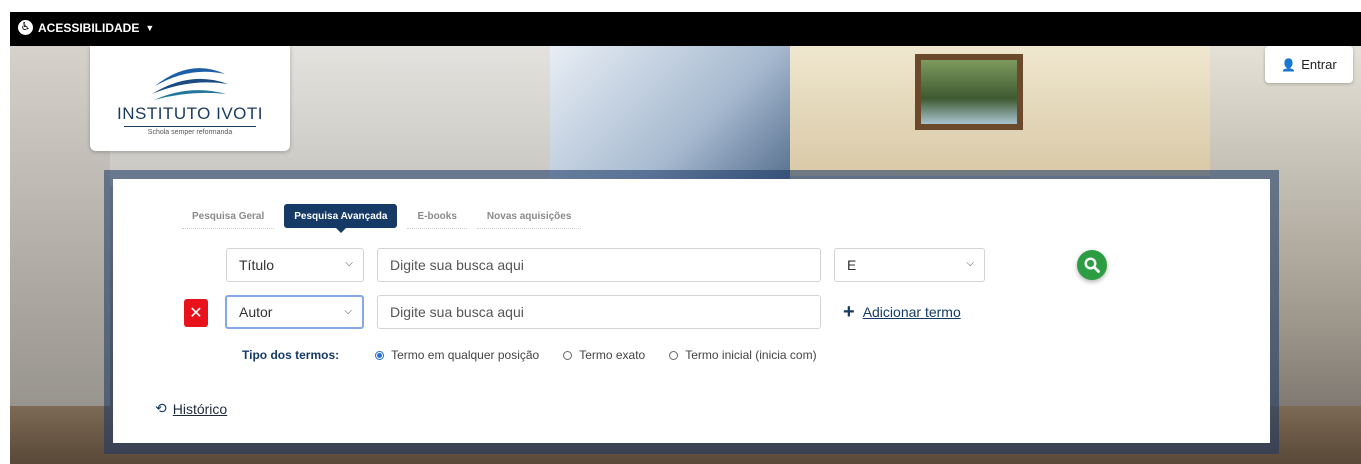 Image resolution: width=1361 pixels, height=464 pixels. I want to click on radio-exact-term: Termo exato, so click(604, 355).